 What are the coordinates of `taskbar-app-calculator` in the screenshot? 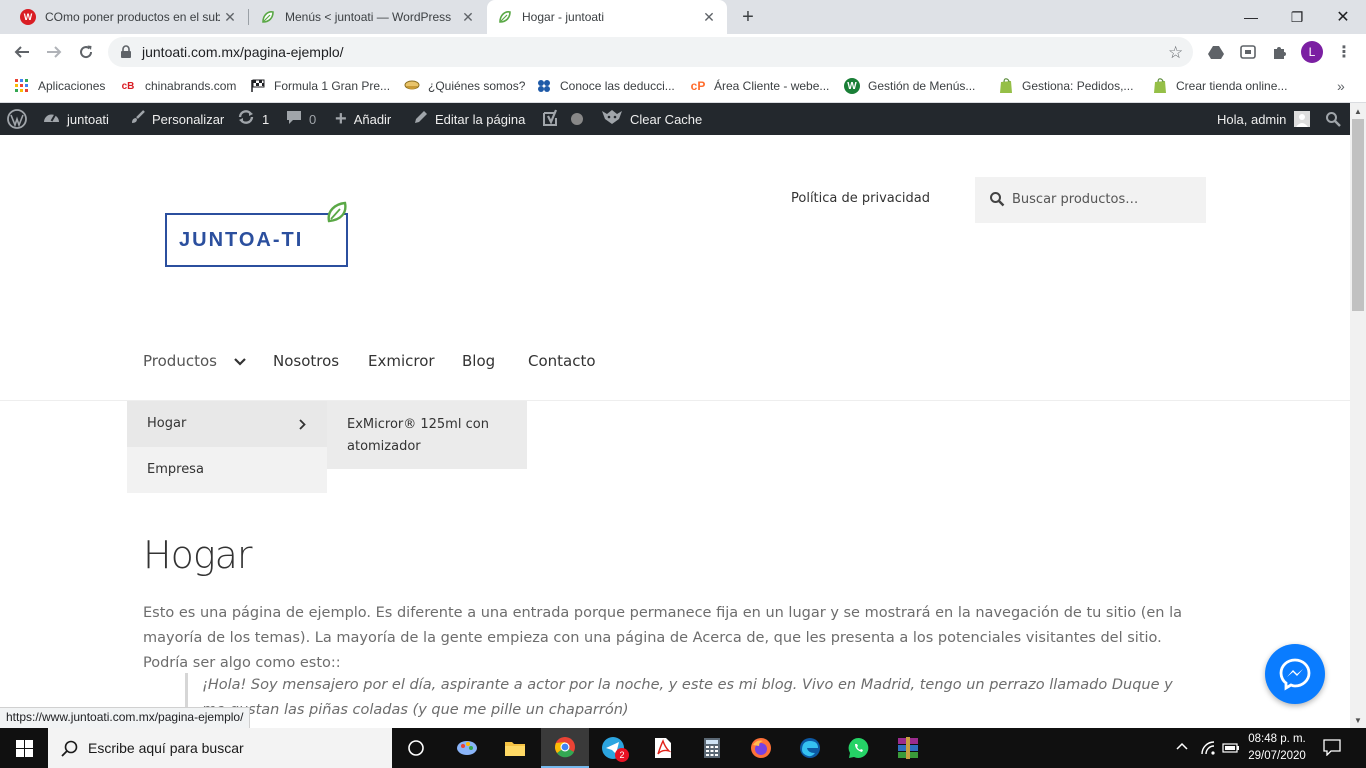 It's located at (712, 748).